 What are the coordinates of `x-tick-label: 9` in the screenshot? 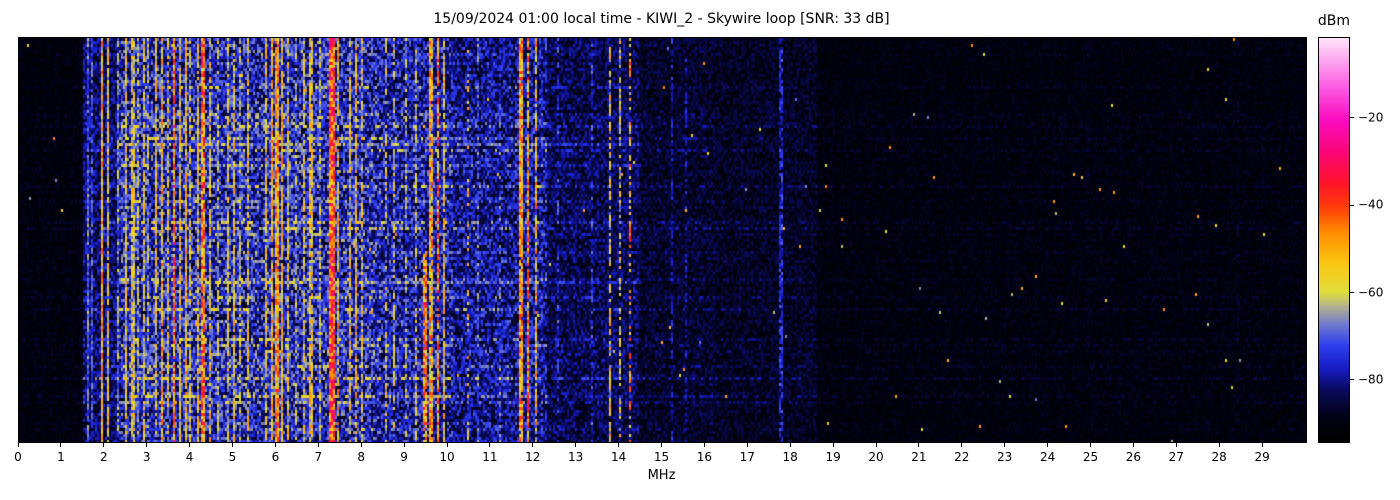 It's located at (404, 457).